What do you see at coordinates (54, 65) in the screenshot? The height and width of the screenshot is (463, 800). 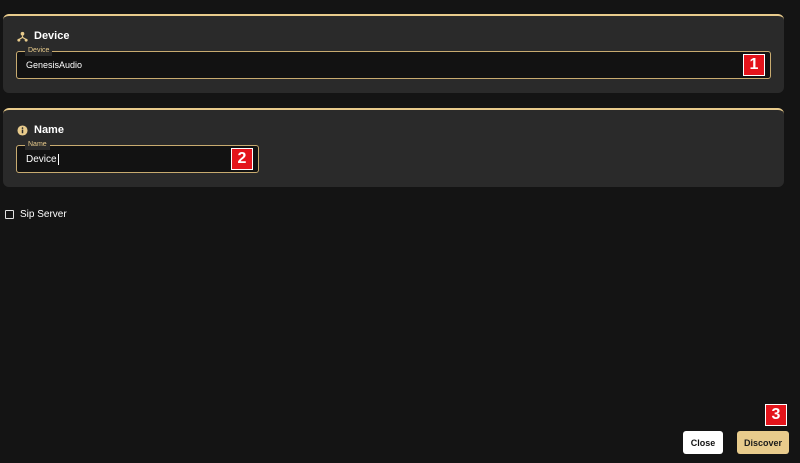 I see `device-field-value: GenesisAudio` at bounding box center [54, 65].